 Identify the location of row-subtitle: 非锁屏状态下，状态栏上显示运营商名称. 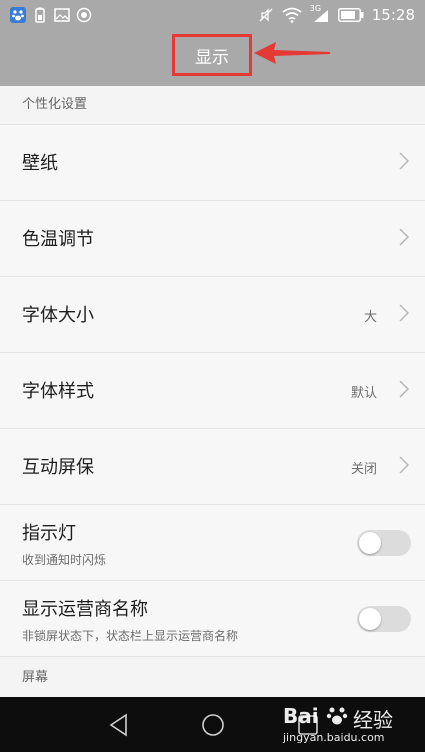
(130, 636).